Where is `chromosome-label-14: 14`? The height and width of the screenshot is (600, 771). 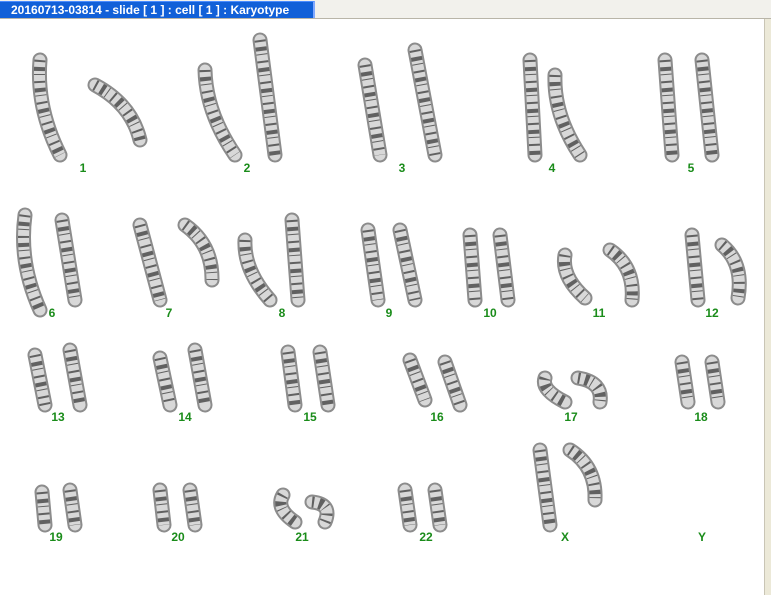 chromosome-label-14: 14 is located at coordinates (185, 417).